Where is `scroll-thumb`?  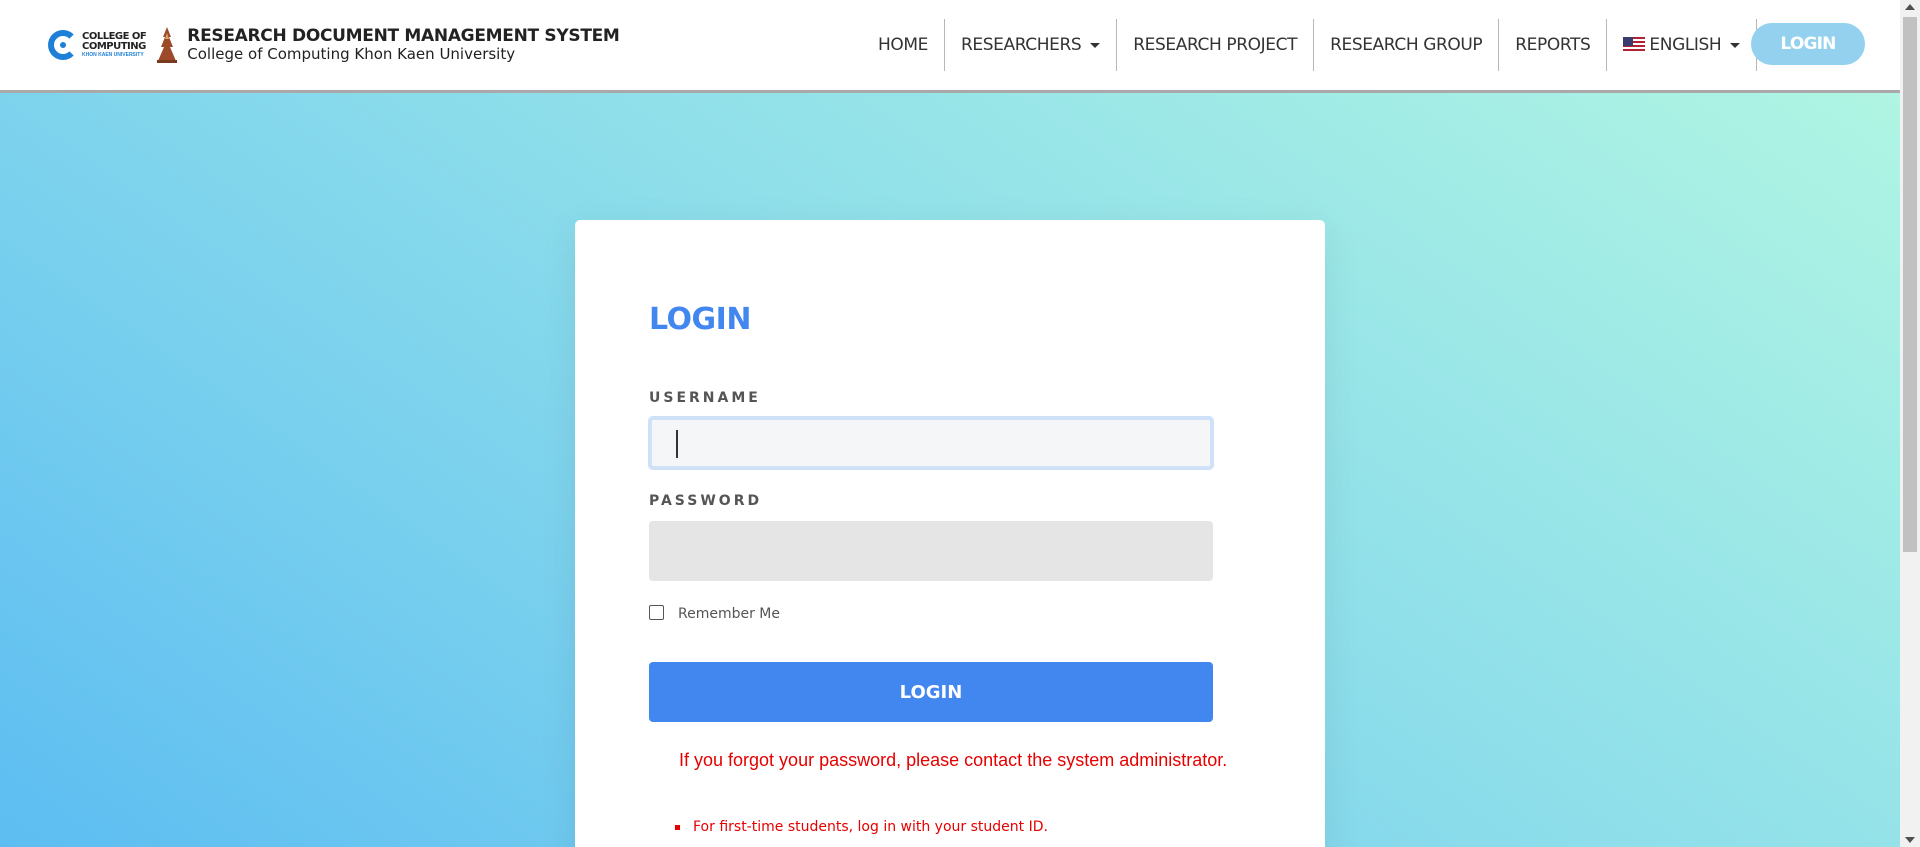 scroll-thumb is located at coordinates (1910, 284).